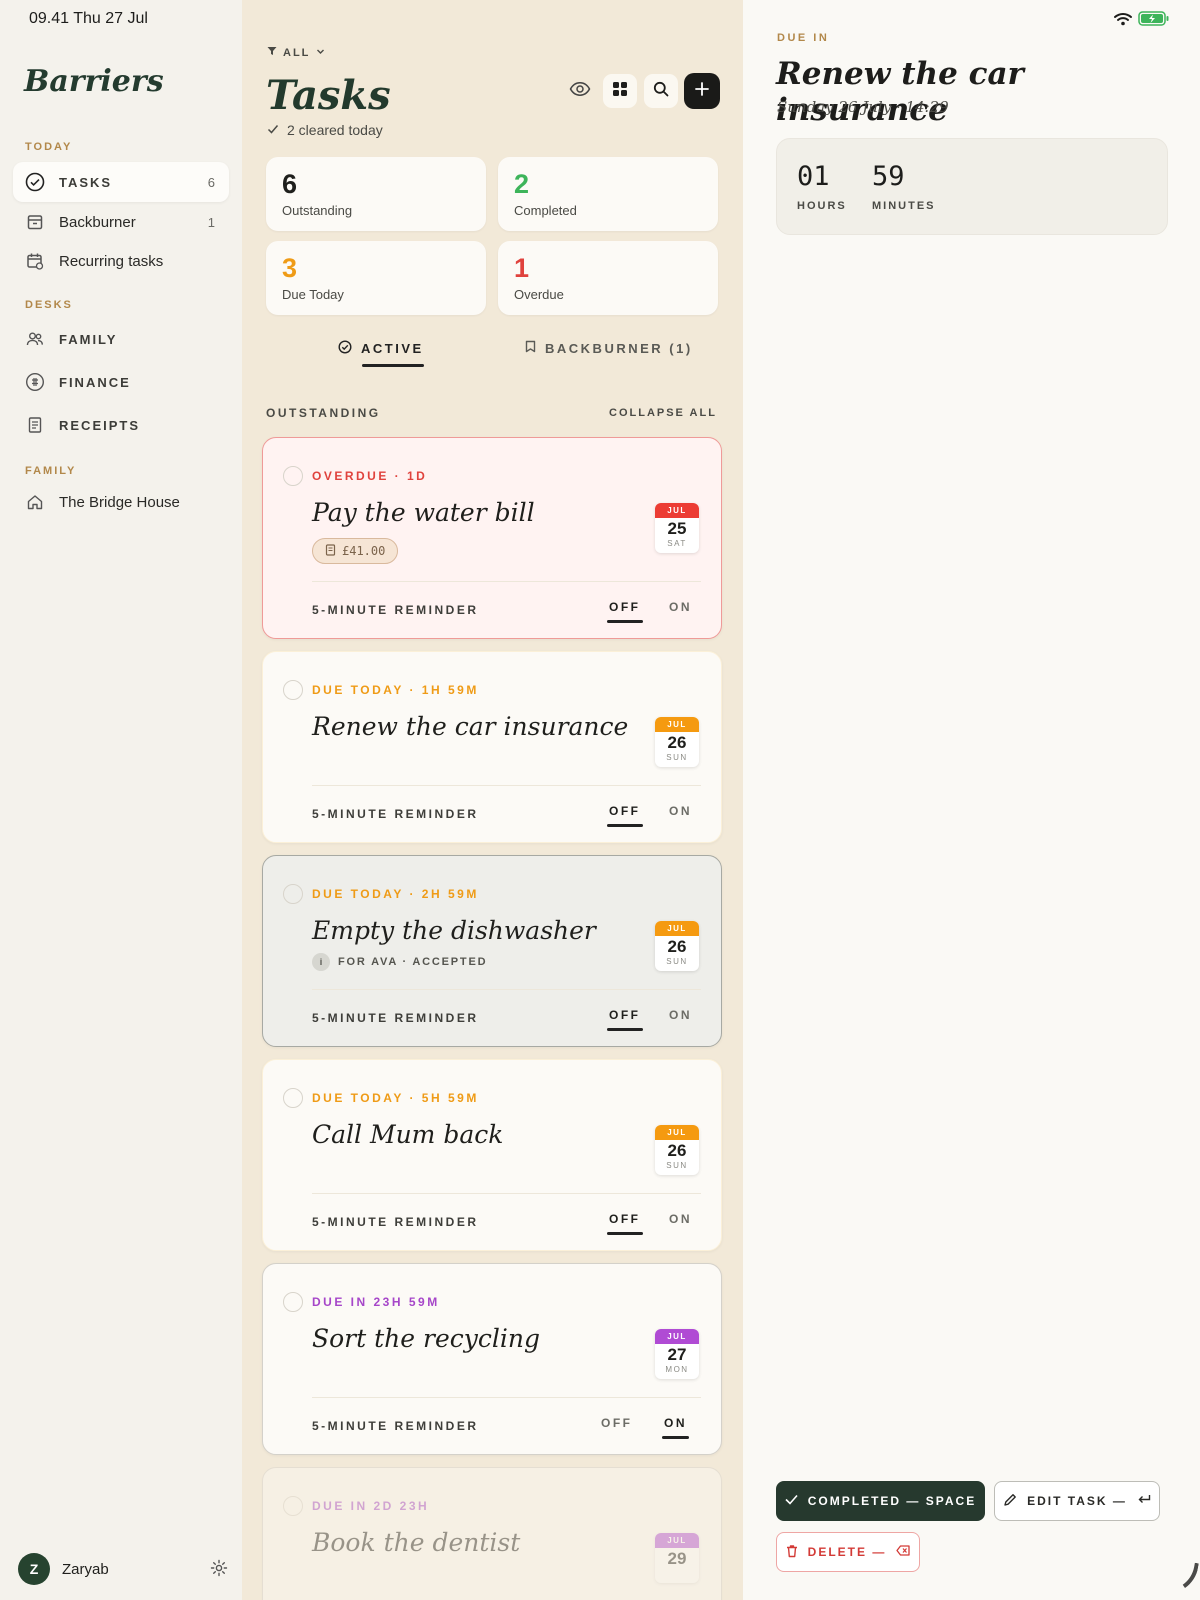 The image size is (1200, 1600). What do you see at coordinates (608, 194) in the screenshot?
I see `stat-completed: 2 Completed` at bounding box center [608, 194].